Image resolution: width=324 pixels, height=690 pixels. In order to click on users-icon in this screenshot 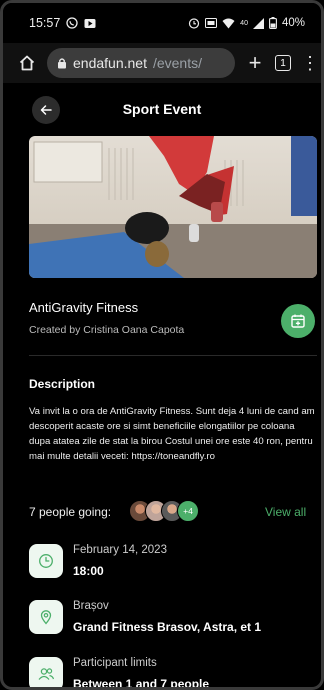, I will do `click(46, 674)`.